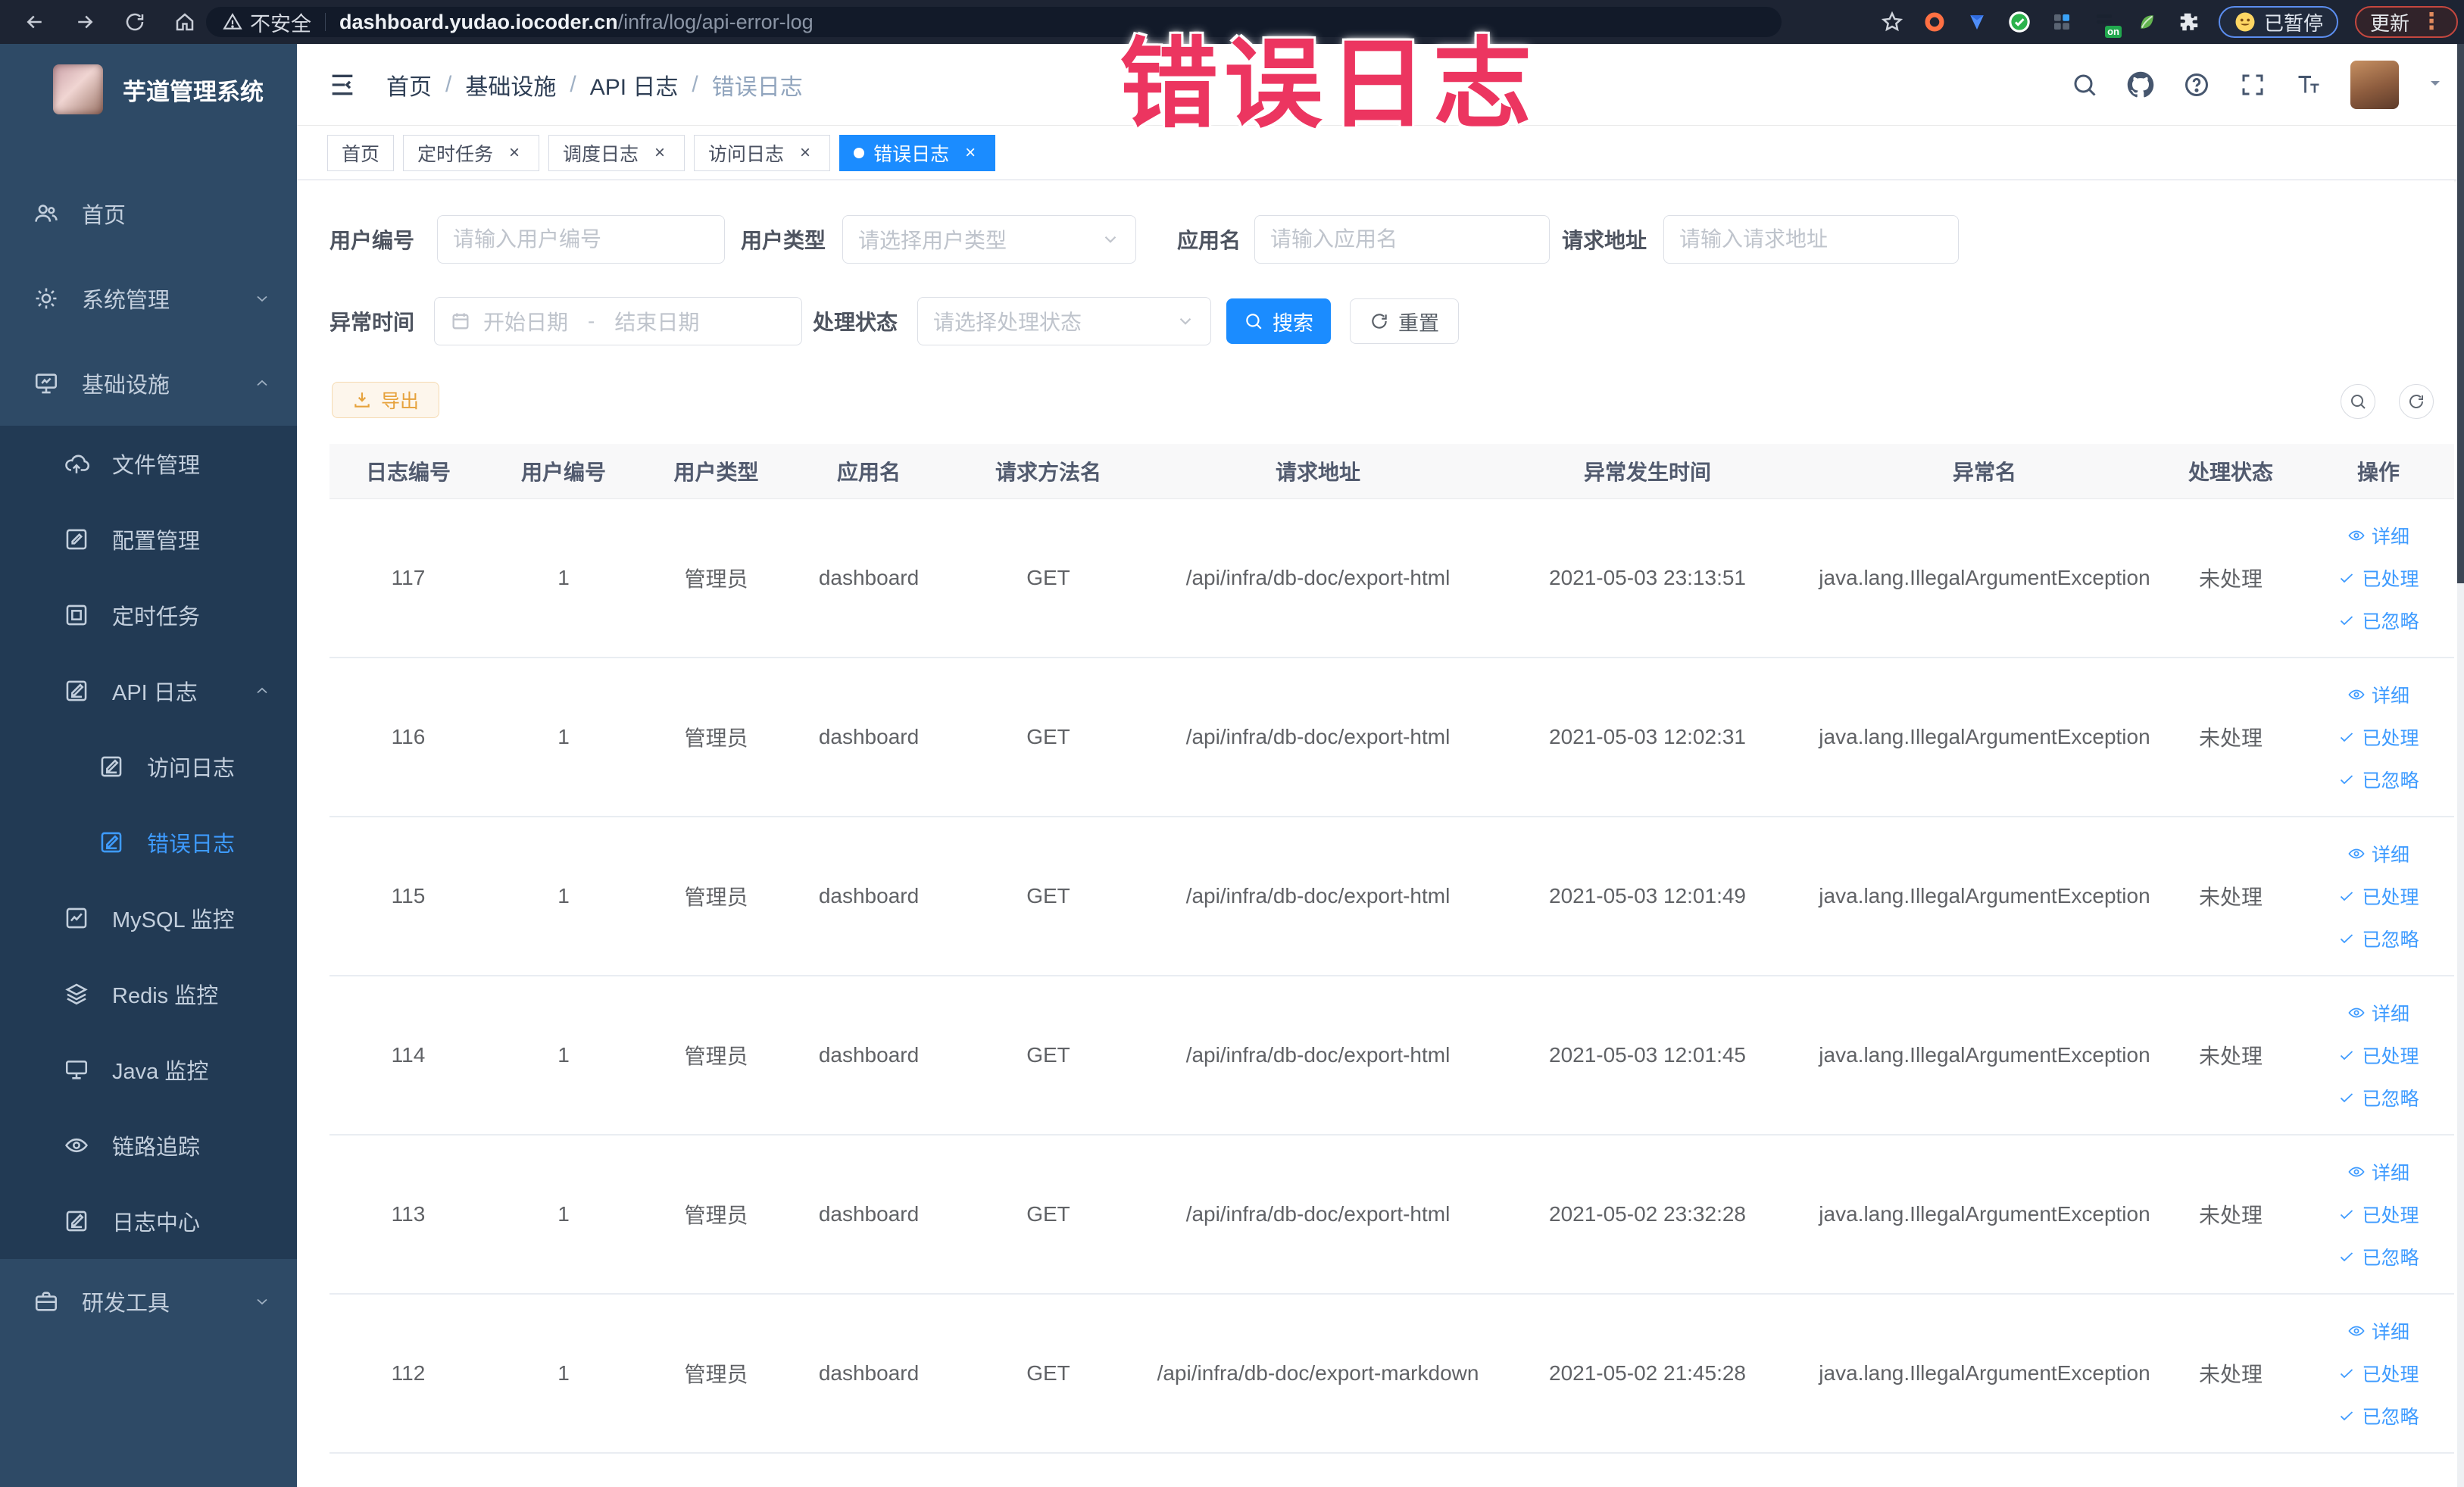 Image resolution: width=2464 pixels, height=1487 pixels. I want to click on tab-错误日志: 错误日志 ×, so click(917, 152).